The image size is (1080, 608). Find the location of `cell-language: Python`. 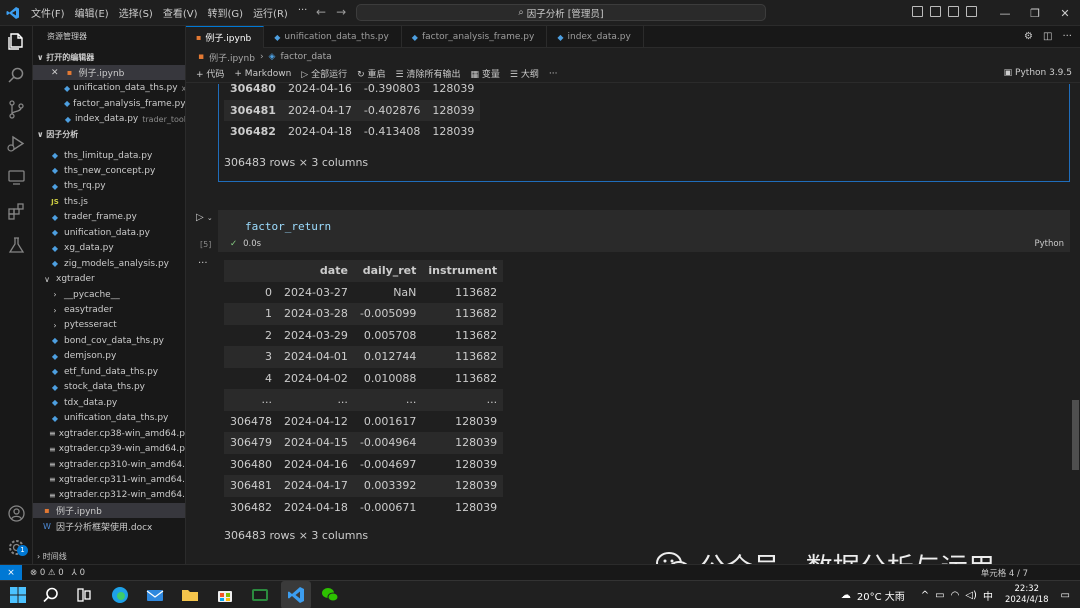

cell-language: Python is located at coordinates (1049, 244).